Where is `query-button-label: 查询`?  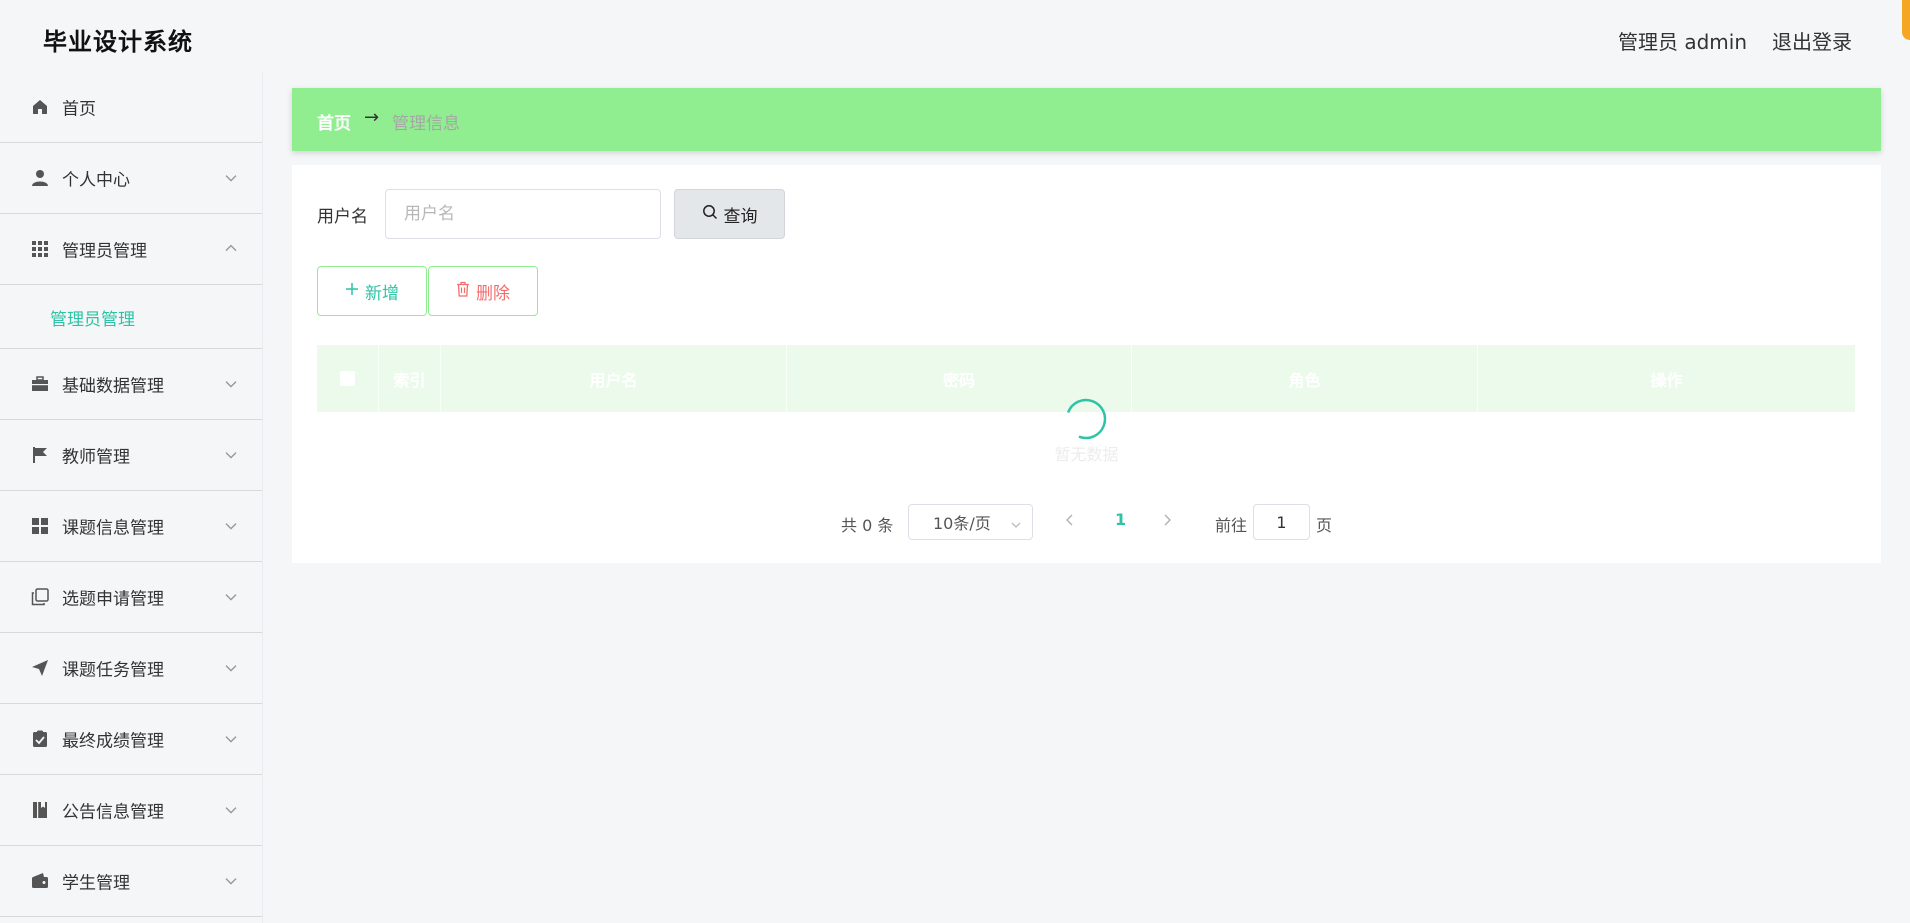
query-button-label: 查询 is located at coordinates (740, 216).